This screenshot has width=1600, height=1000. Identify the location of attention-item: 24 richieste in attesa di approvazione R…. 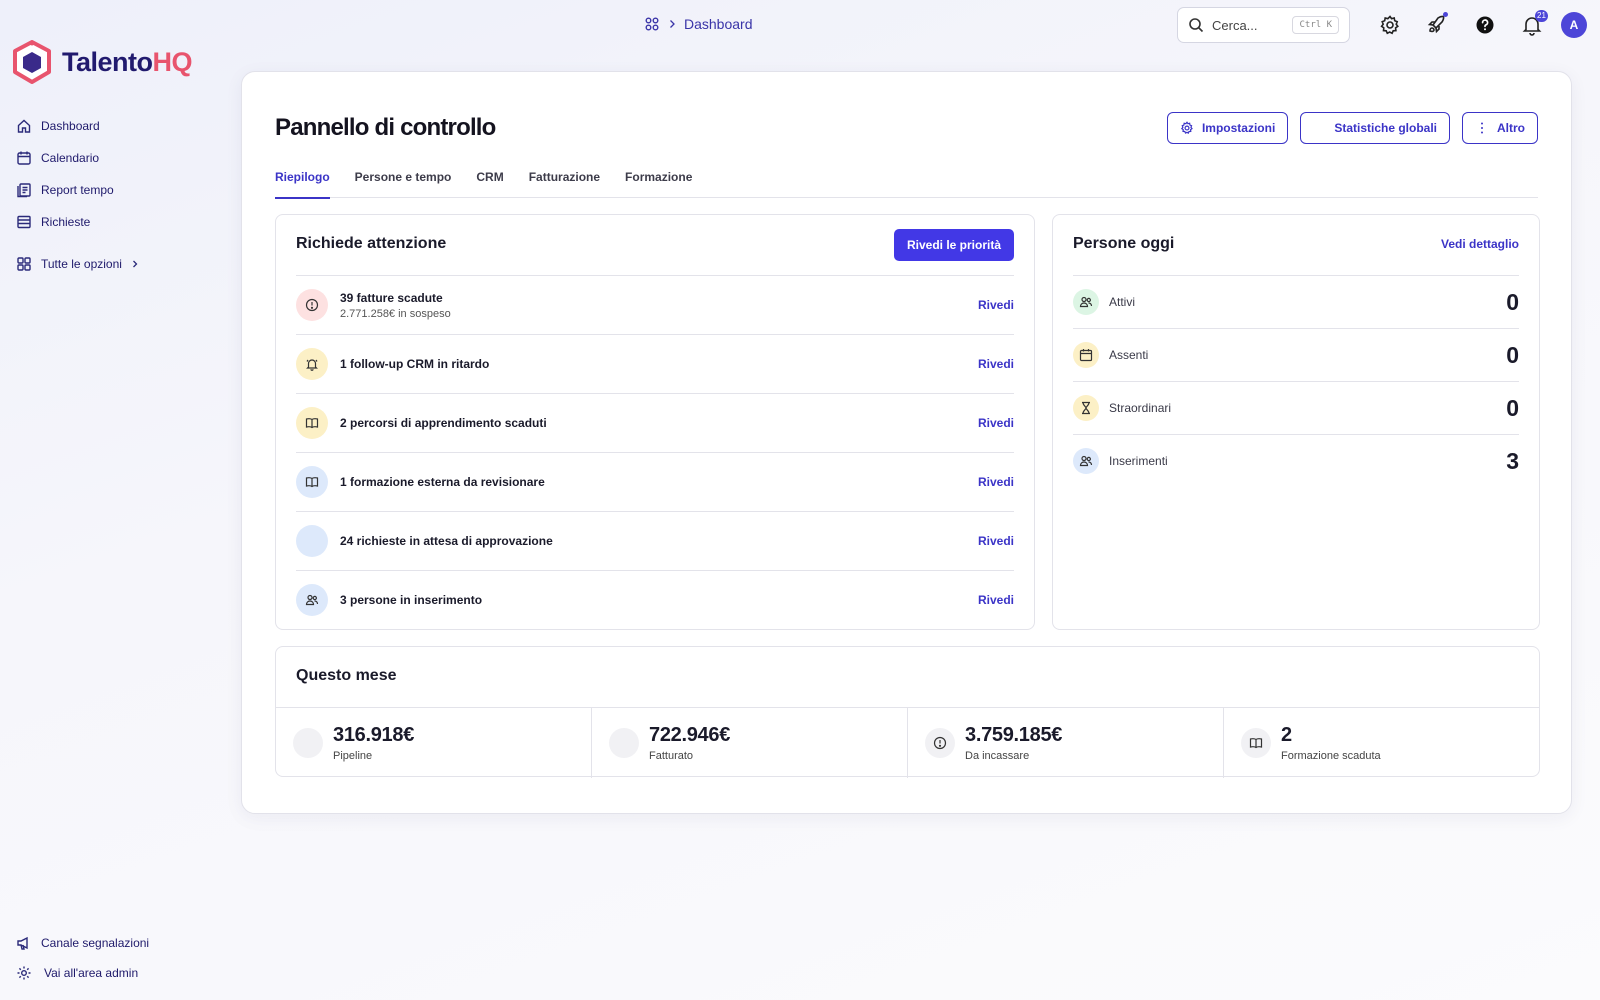
(655, 540).